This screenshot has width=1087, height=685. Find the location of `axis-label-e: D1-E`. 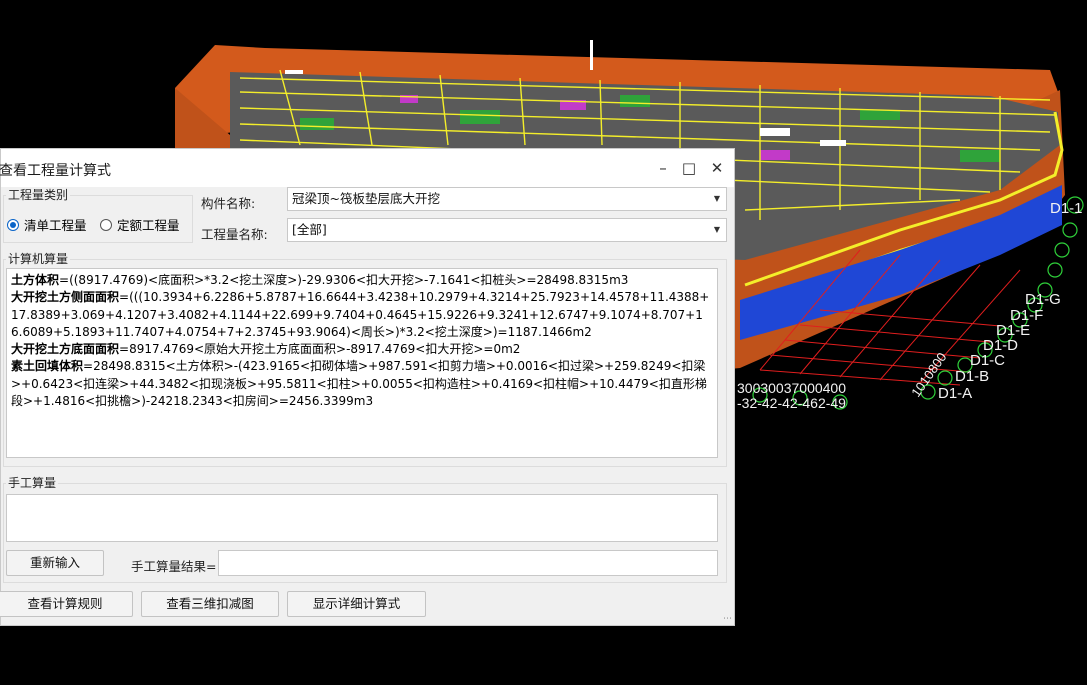

axis-label-e: D1-E is located at coordinates (1013, 330).